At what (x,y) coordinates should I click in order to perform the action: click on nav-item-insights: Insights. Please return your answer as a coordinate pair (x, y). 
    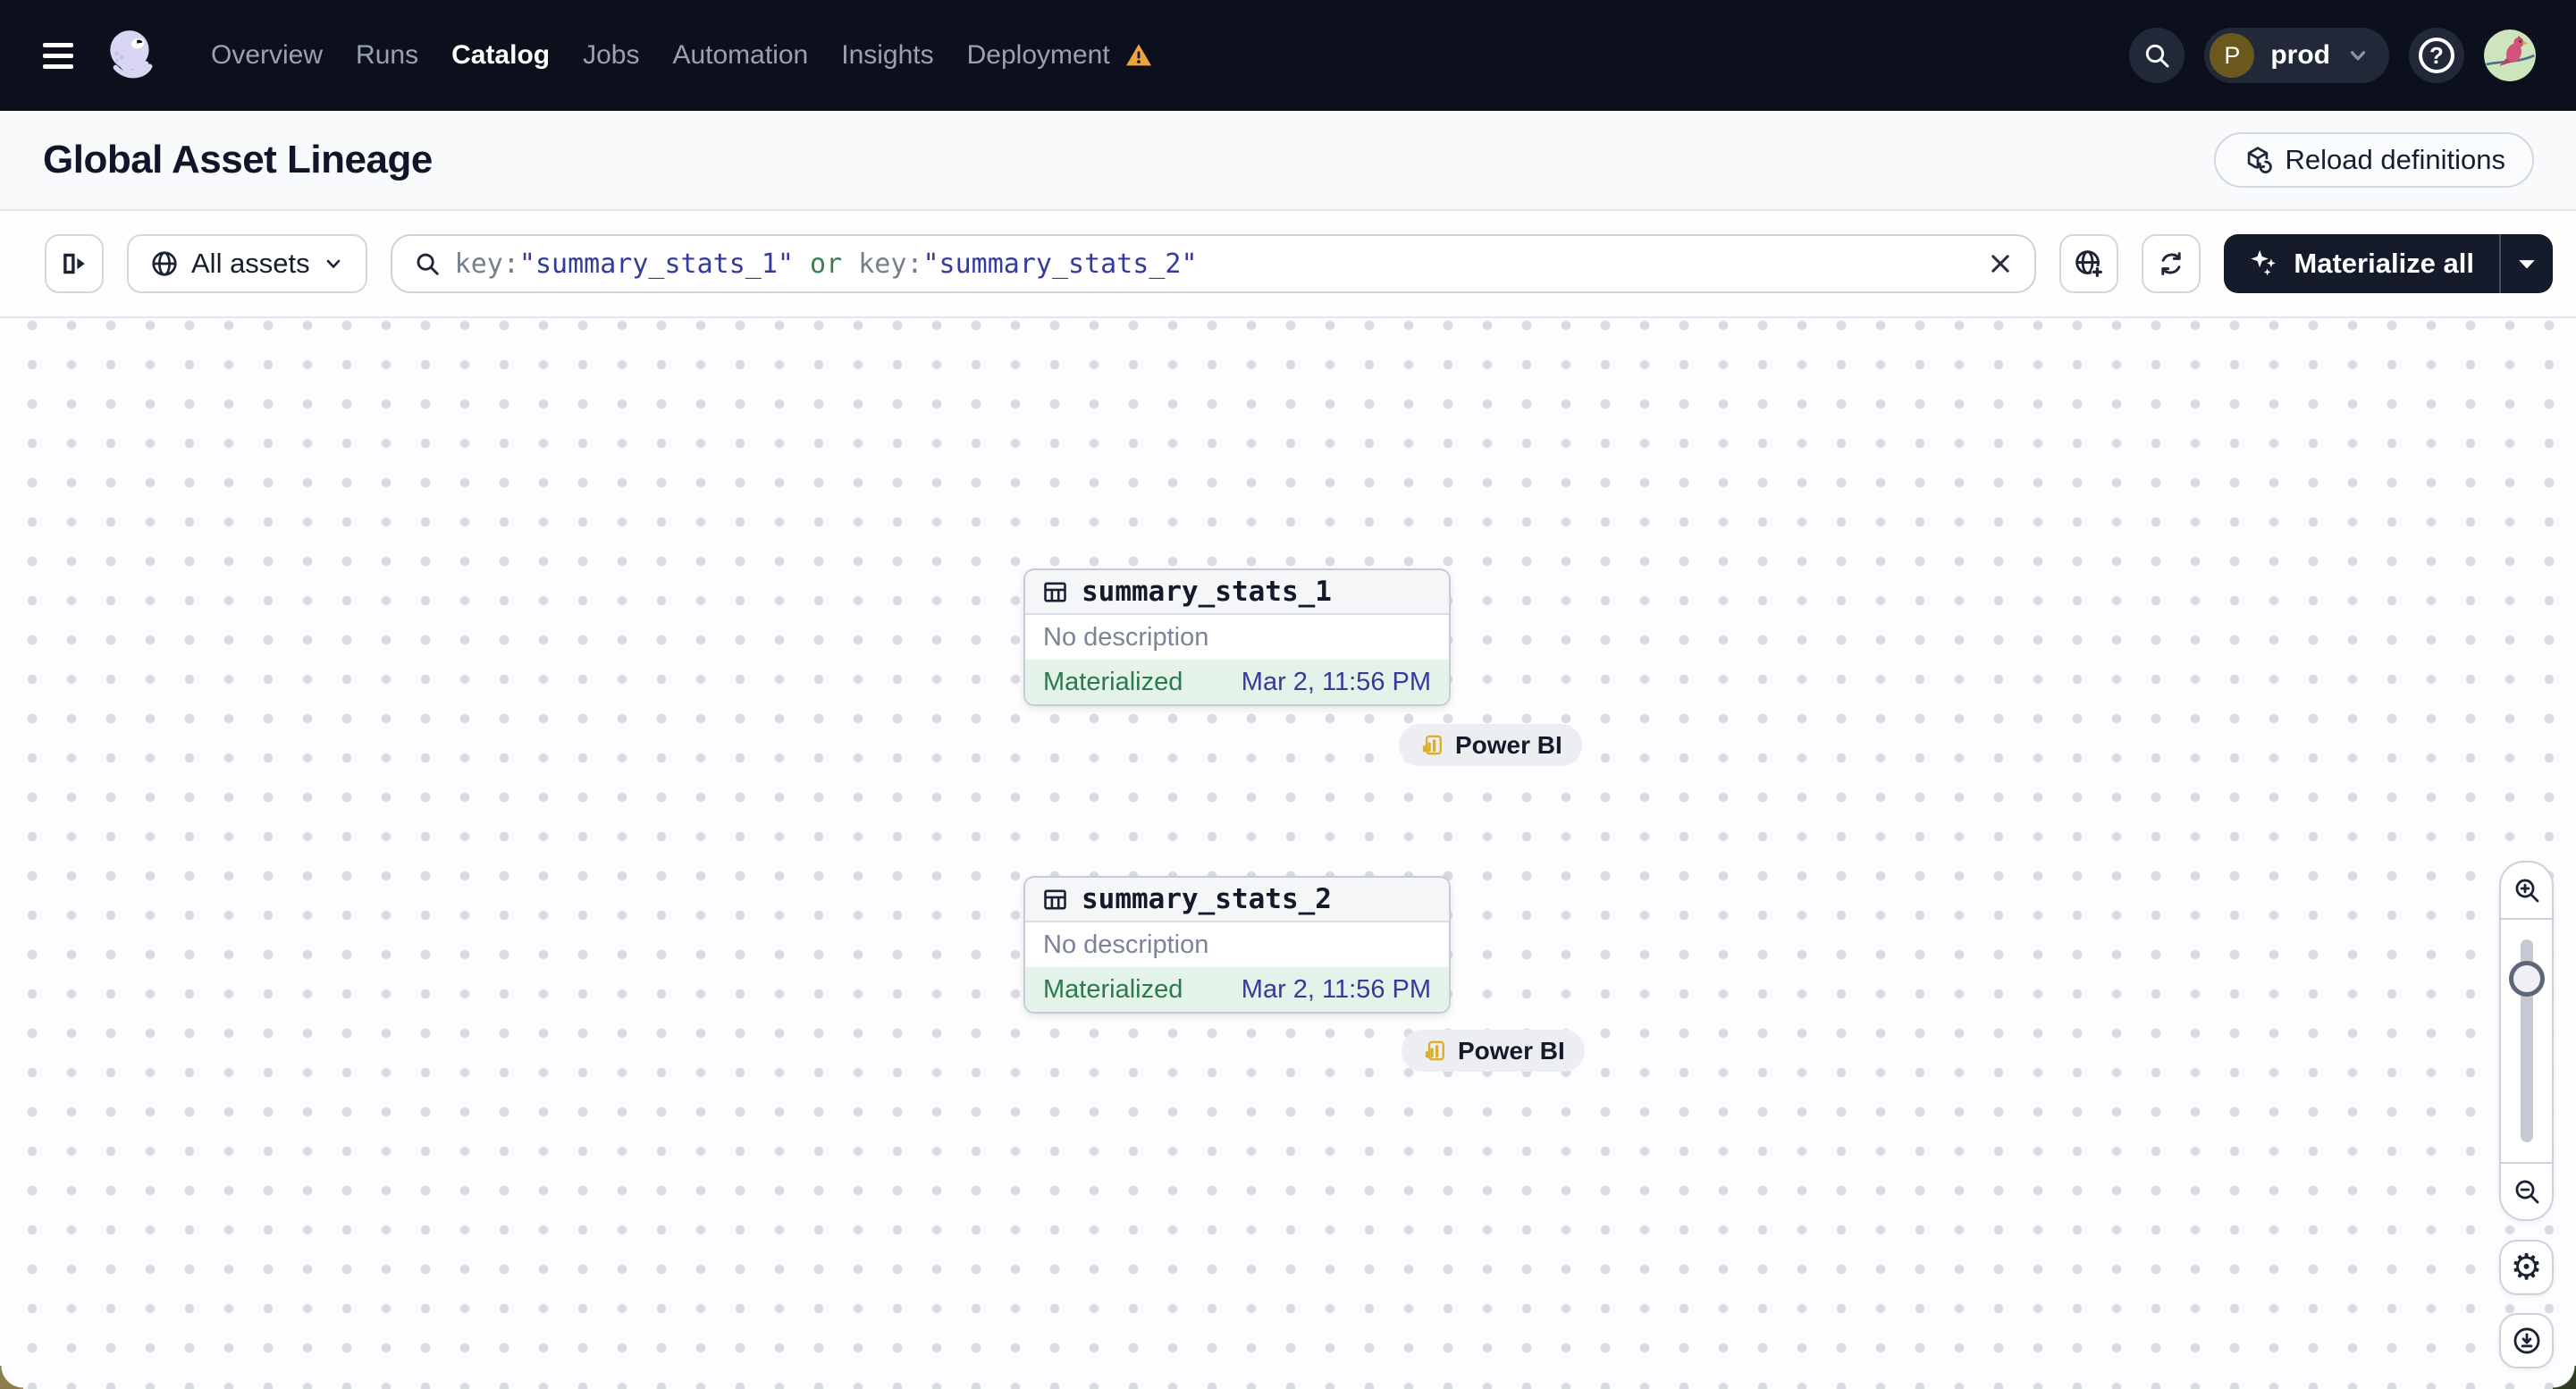
    Looking at the image, I should click on (887, 55).